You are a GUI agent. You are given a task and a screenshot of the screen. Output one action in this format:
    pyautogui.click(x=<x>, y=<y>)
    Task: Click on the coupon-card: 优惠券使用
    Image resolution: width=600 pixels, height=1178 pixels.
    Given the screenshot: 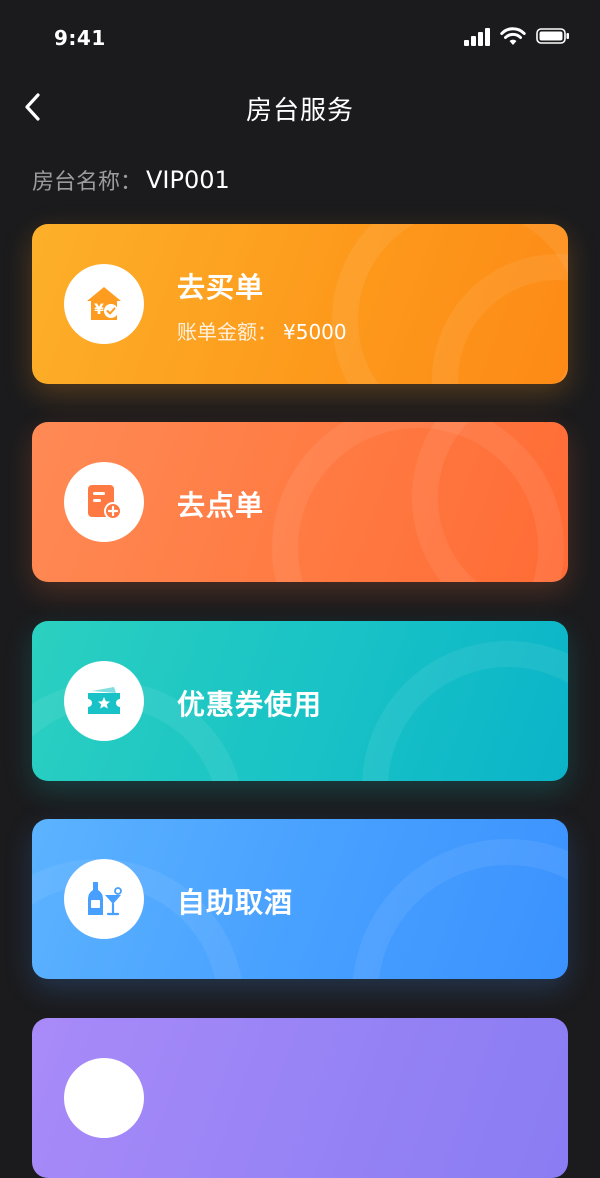 What is the action you would take?
    pyautogui.click(x=300, y=701)
    